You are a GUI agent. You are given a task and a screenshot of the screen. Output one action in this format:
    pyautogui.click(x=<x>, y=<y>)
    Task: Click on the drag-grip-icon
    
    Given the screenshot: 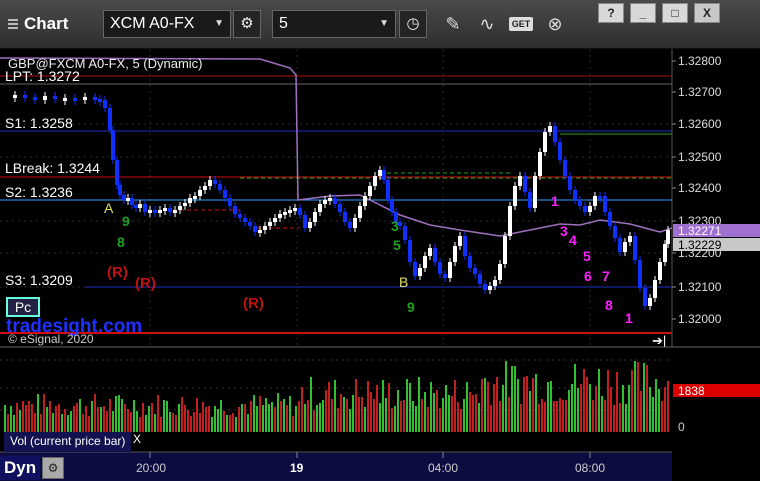 What is the action you would take?
    pyautogui.click(x=13, y=24)
    